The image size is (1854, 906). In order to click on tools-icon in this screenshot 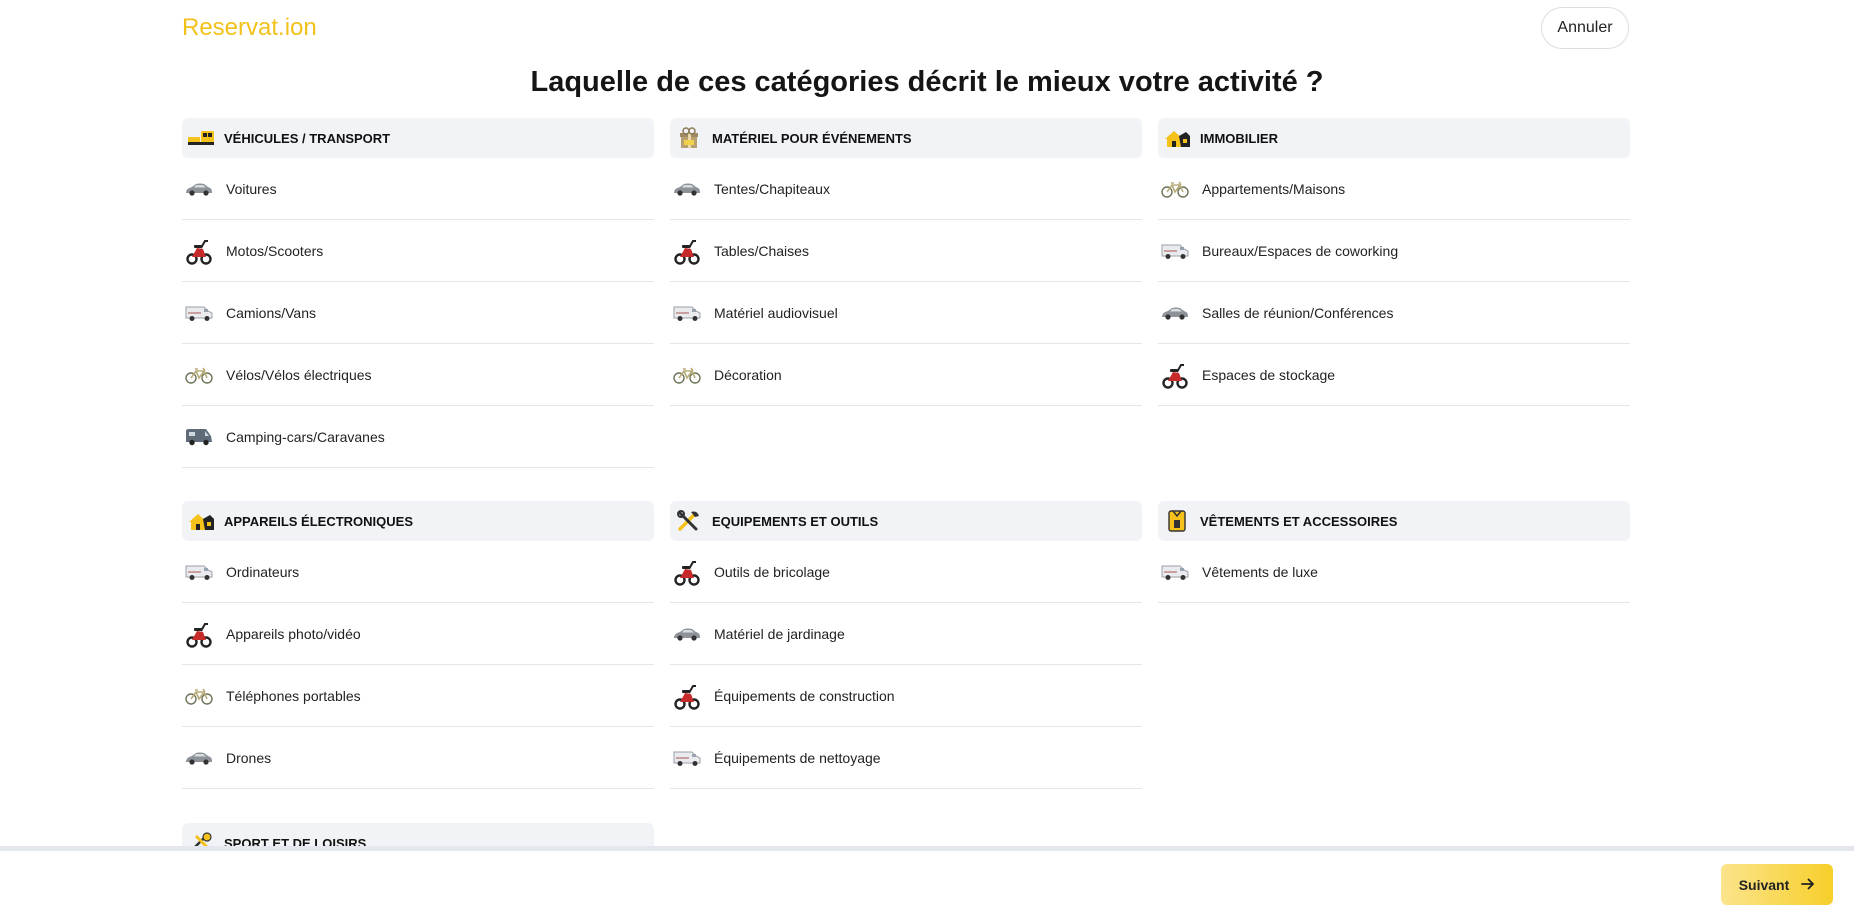, I will do `click(689, 521)`.